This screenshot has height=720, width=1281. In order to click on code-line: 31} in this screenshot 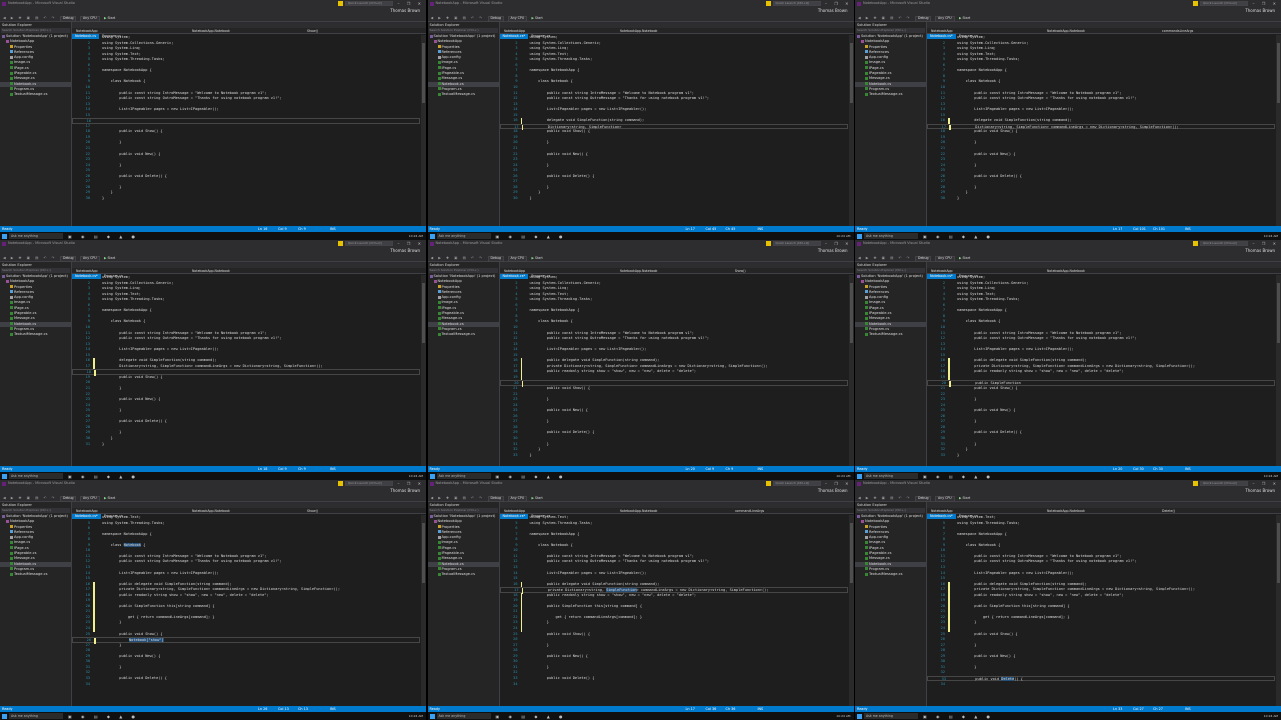, I will do `click(246, 445)`.